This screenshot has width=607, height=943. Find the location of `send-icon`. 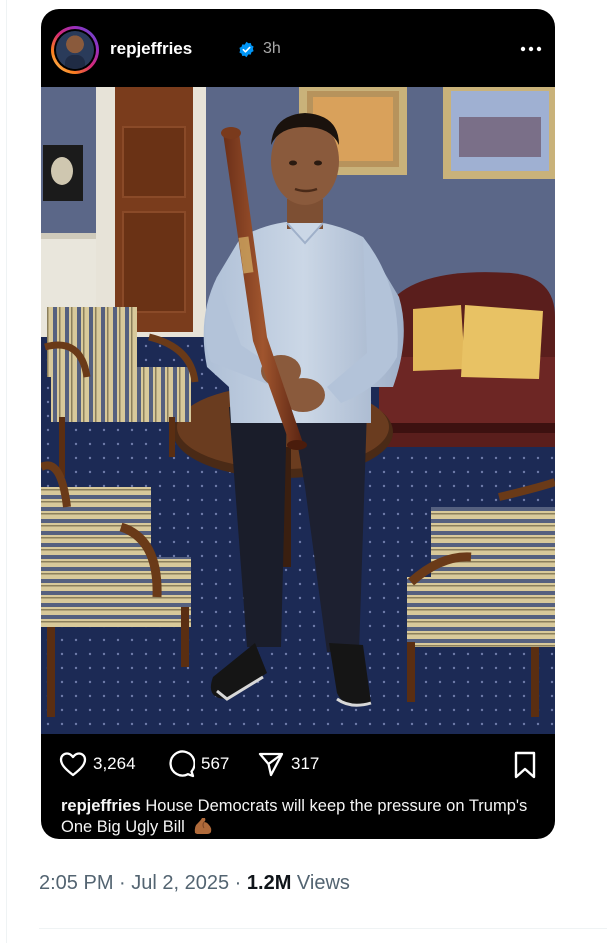

send-icon is located at coordinates (271, 764).